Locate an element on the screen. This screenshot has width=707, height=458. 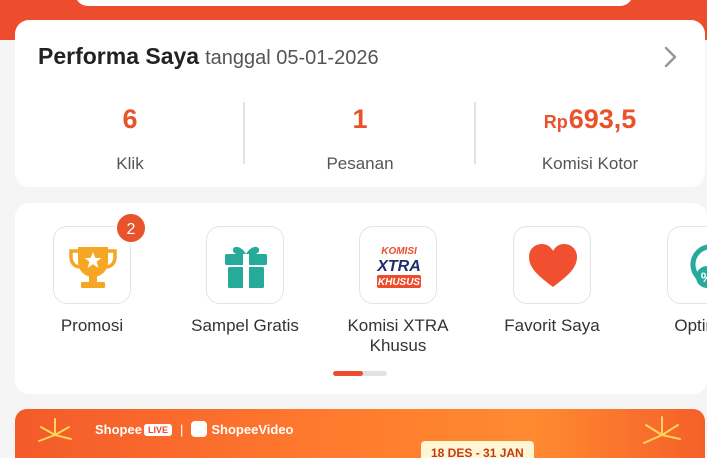
performance-date: tanggal 05-01-2026 is located at coordinates (292, 58).